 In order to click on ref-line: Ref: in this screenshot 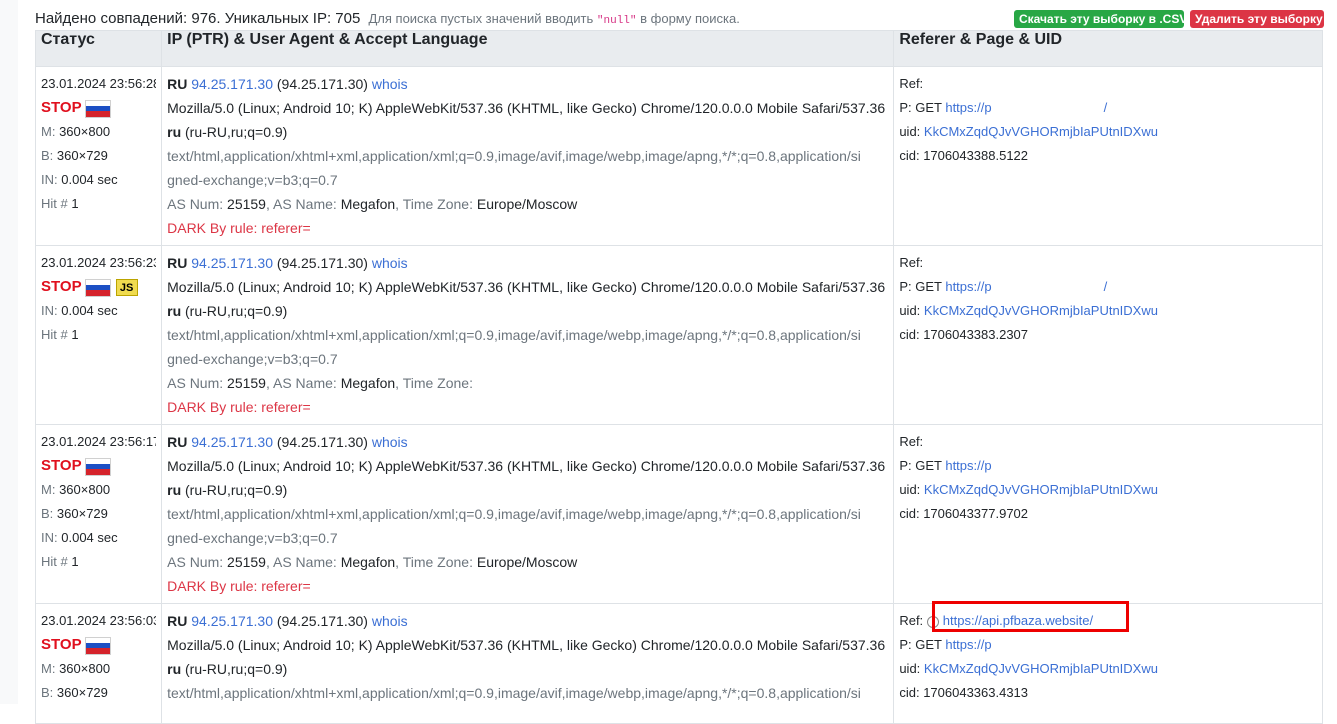, I will do `click(911, 441)`.